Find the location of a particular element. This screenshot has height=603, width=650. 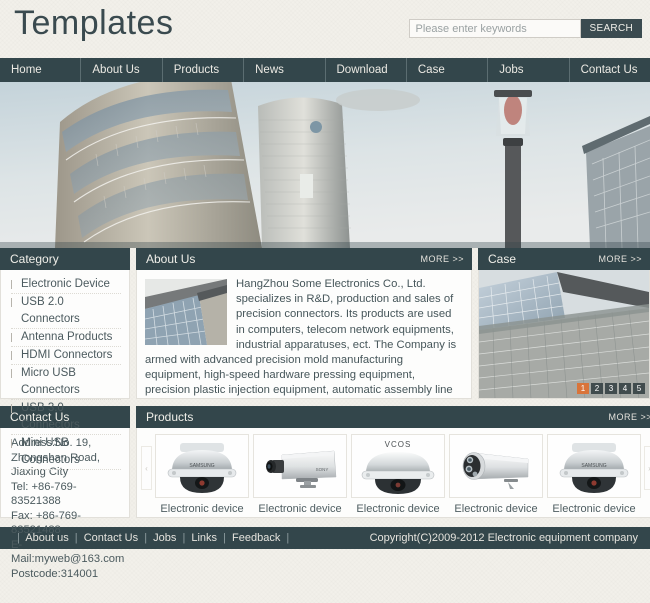

case-panel: Case MORE >> 1 2 3 4 5 is located at coordinates (564, 323).